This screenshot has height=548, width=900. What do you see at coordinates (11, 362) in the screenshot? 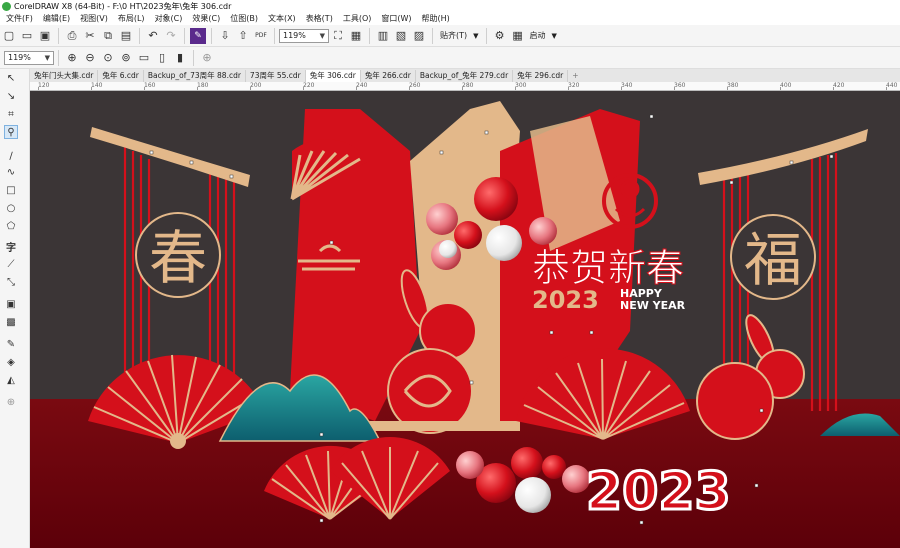
I see `interactive-fill-tool-icon: ◈` at bounding box center [11, 362].